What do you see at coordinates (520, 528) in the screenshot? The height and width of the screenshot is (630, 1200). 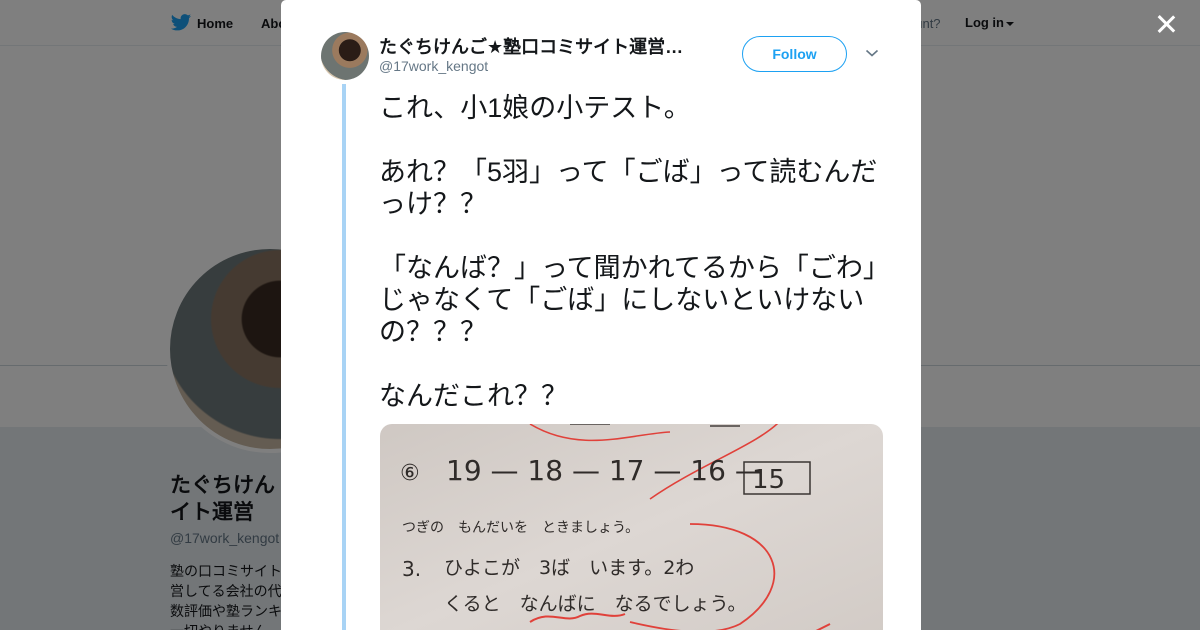 I see `instruction-text: つぎの もんだいを ときましょう。` at bounding box center [520, 528].